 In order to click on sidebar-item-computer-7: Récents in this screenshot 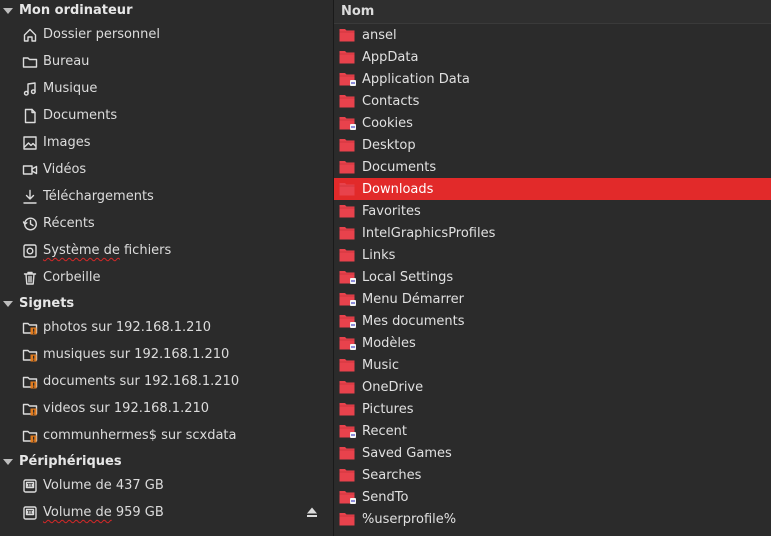, I will do `click(166, 223)`.